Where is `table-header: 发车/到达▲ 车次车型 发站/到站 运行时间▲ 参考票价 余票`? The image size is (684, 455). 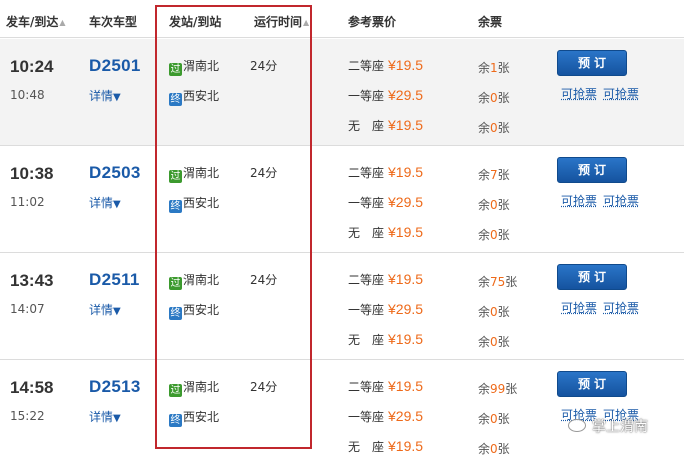
table-header: 发车/到达▲ 车次车型 发站/到站 运行时间▲ 参考票价 余票 is located at coordinates (342, 19).